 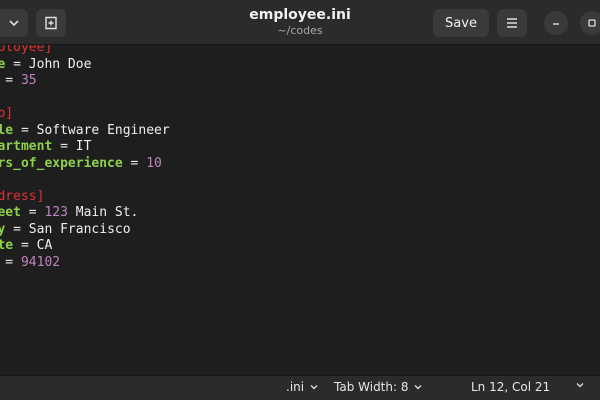 I want to click on insert-mode-selector, so click(x=580, y=385).